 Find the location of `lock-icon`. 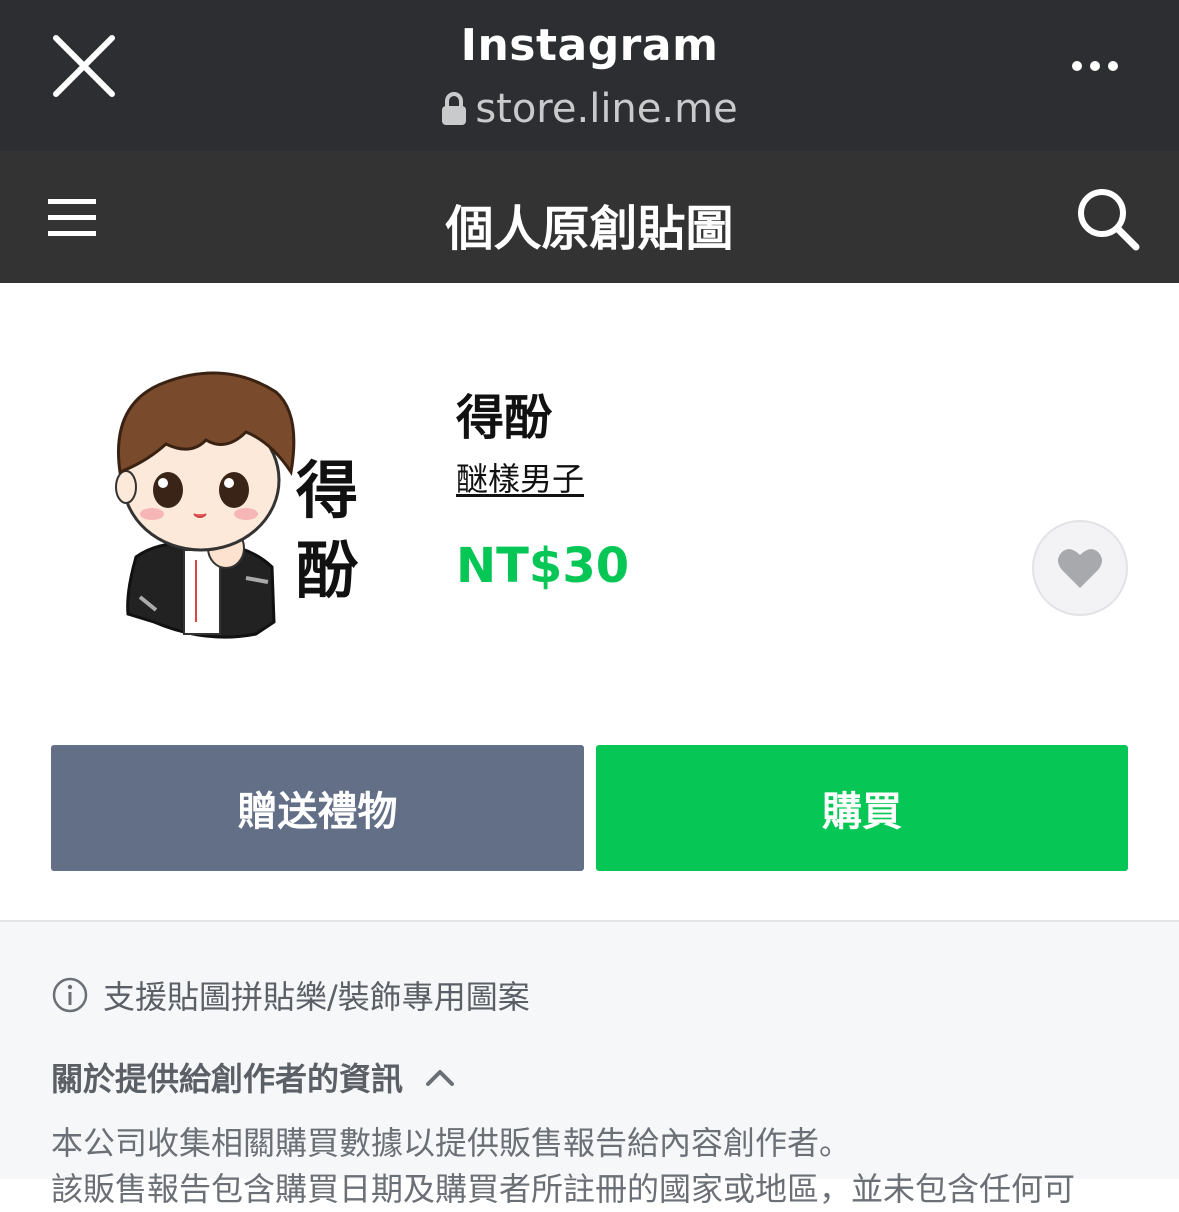

lock-icon is located at coordinates (454, 108).